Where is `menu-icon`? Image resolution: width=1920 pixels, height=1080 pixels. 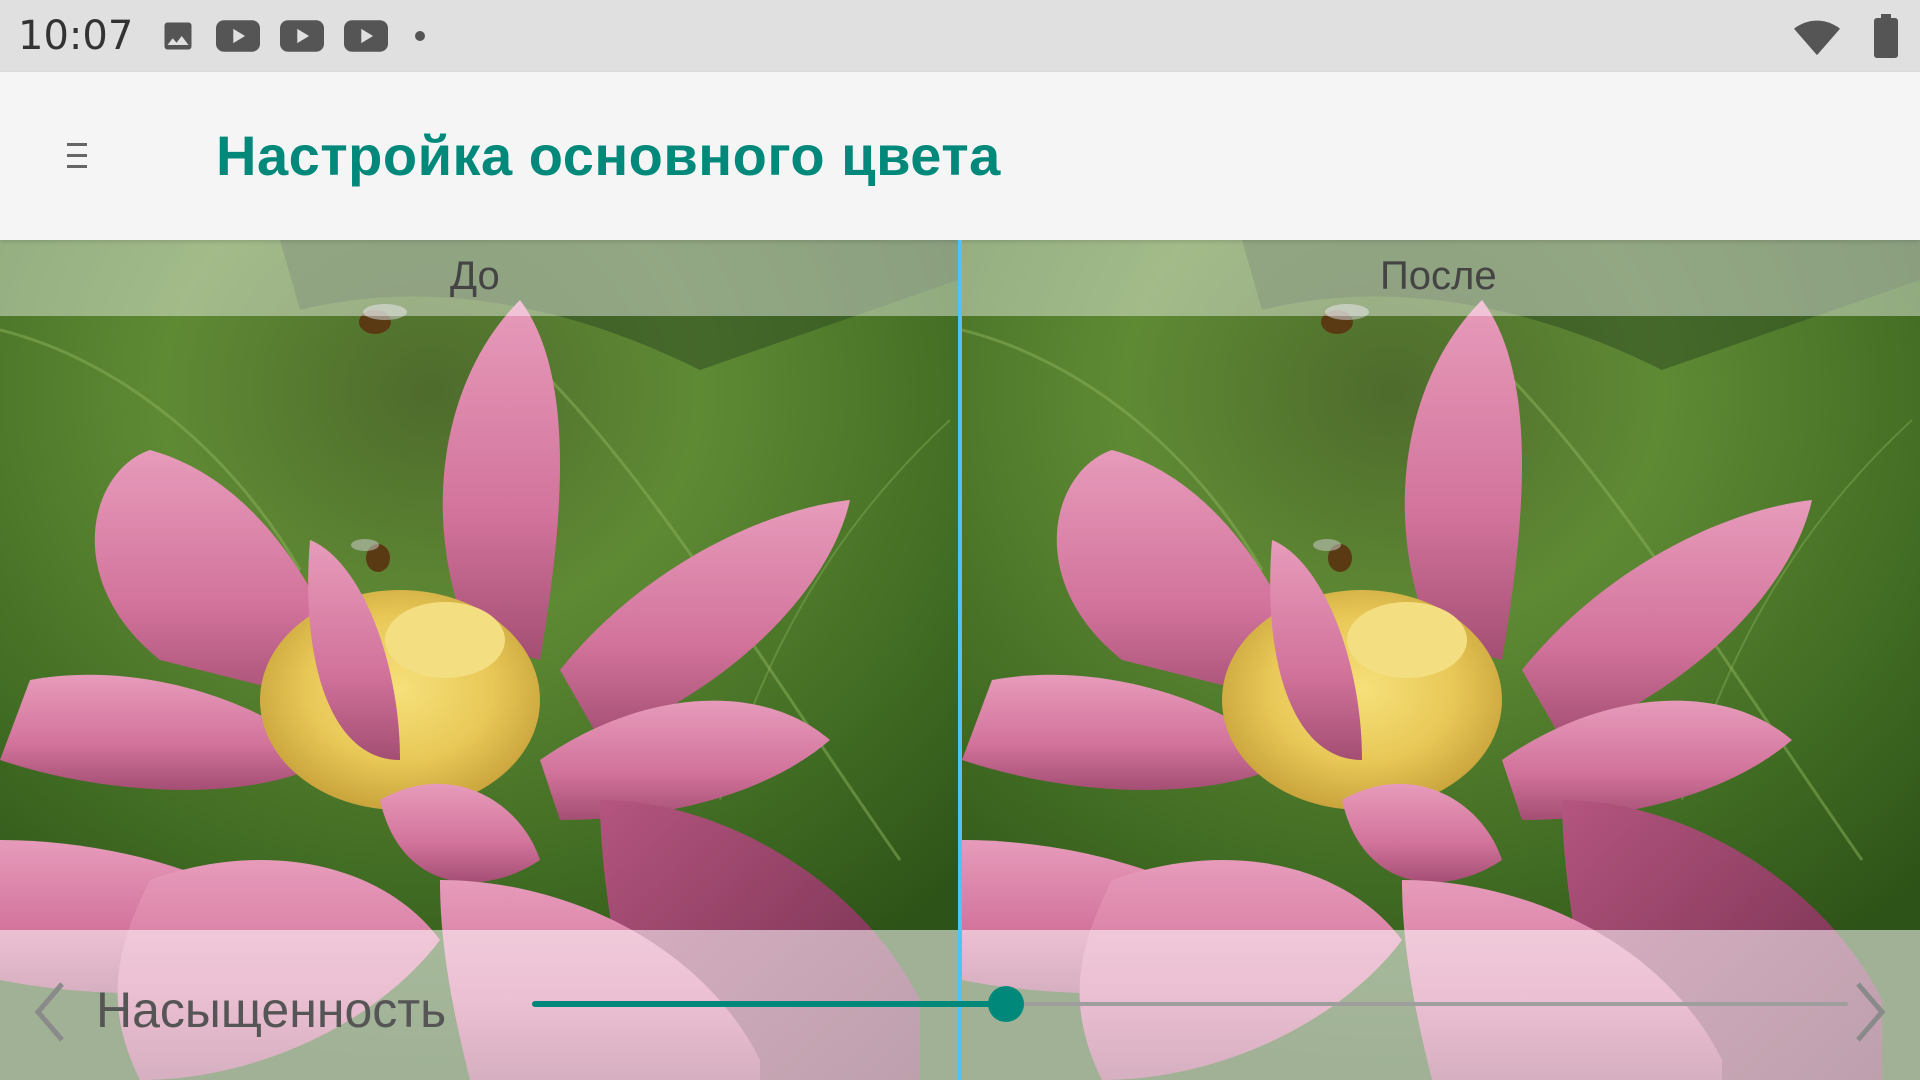
menu-icon is located at coordinates (77, 155).